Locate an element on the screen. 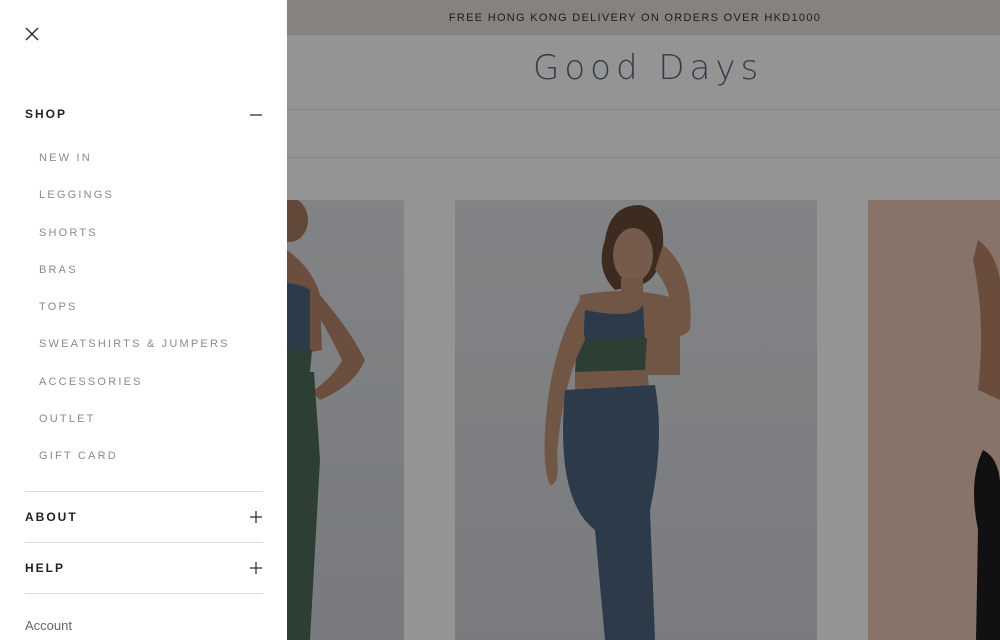 Image resolution: width=1000 pixels, height=640 pixels. menu-item-new-in: NEW IN is located at coordinates (65, 158).